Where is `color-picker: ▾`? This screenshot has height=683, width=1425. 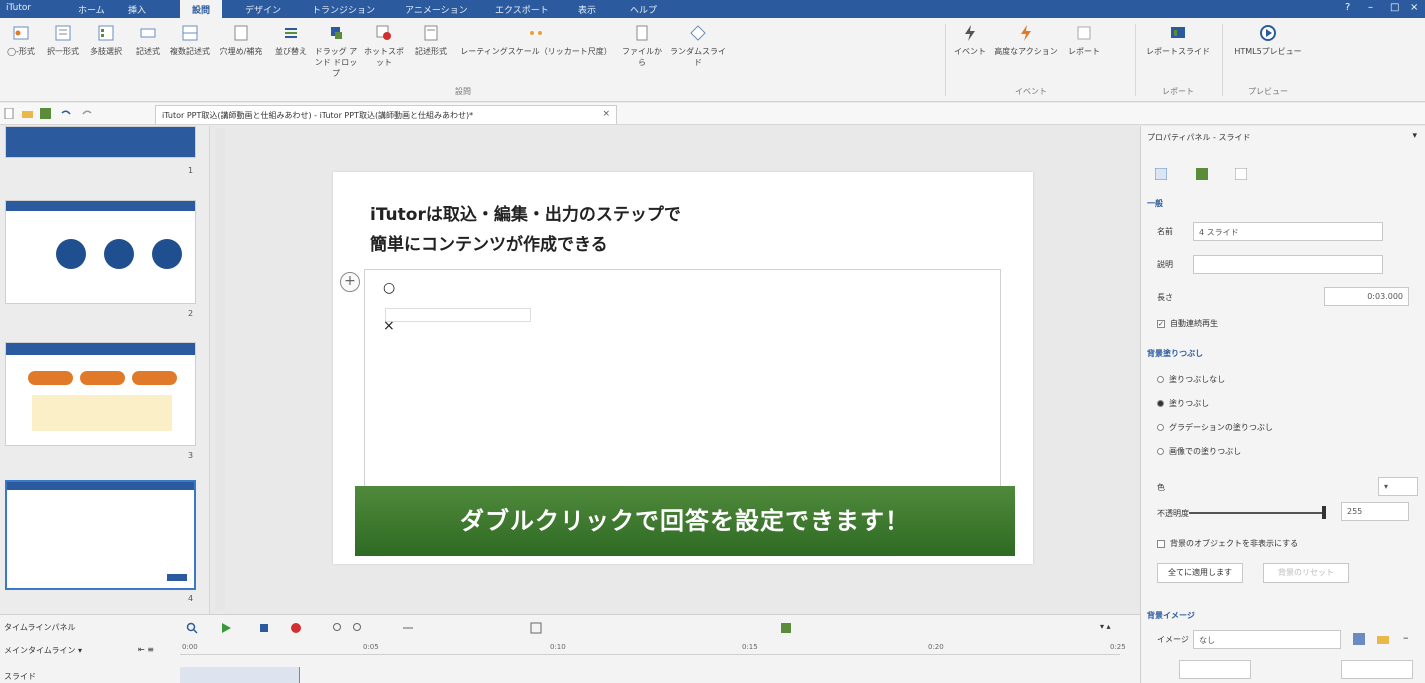
color-picker: ▾ is located at coordinates (1398, 486).